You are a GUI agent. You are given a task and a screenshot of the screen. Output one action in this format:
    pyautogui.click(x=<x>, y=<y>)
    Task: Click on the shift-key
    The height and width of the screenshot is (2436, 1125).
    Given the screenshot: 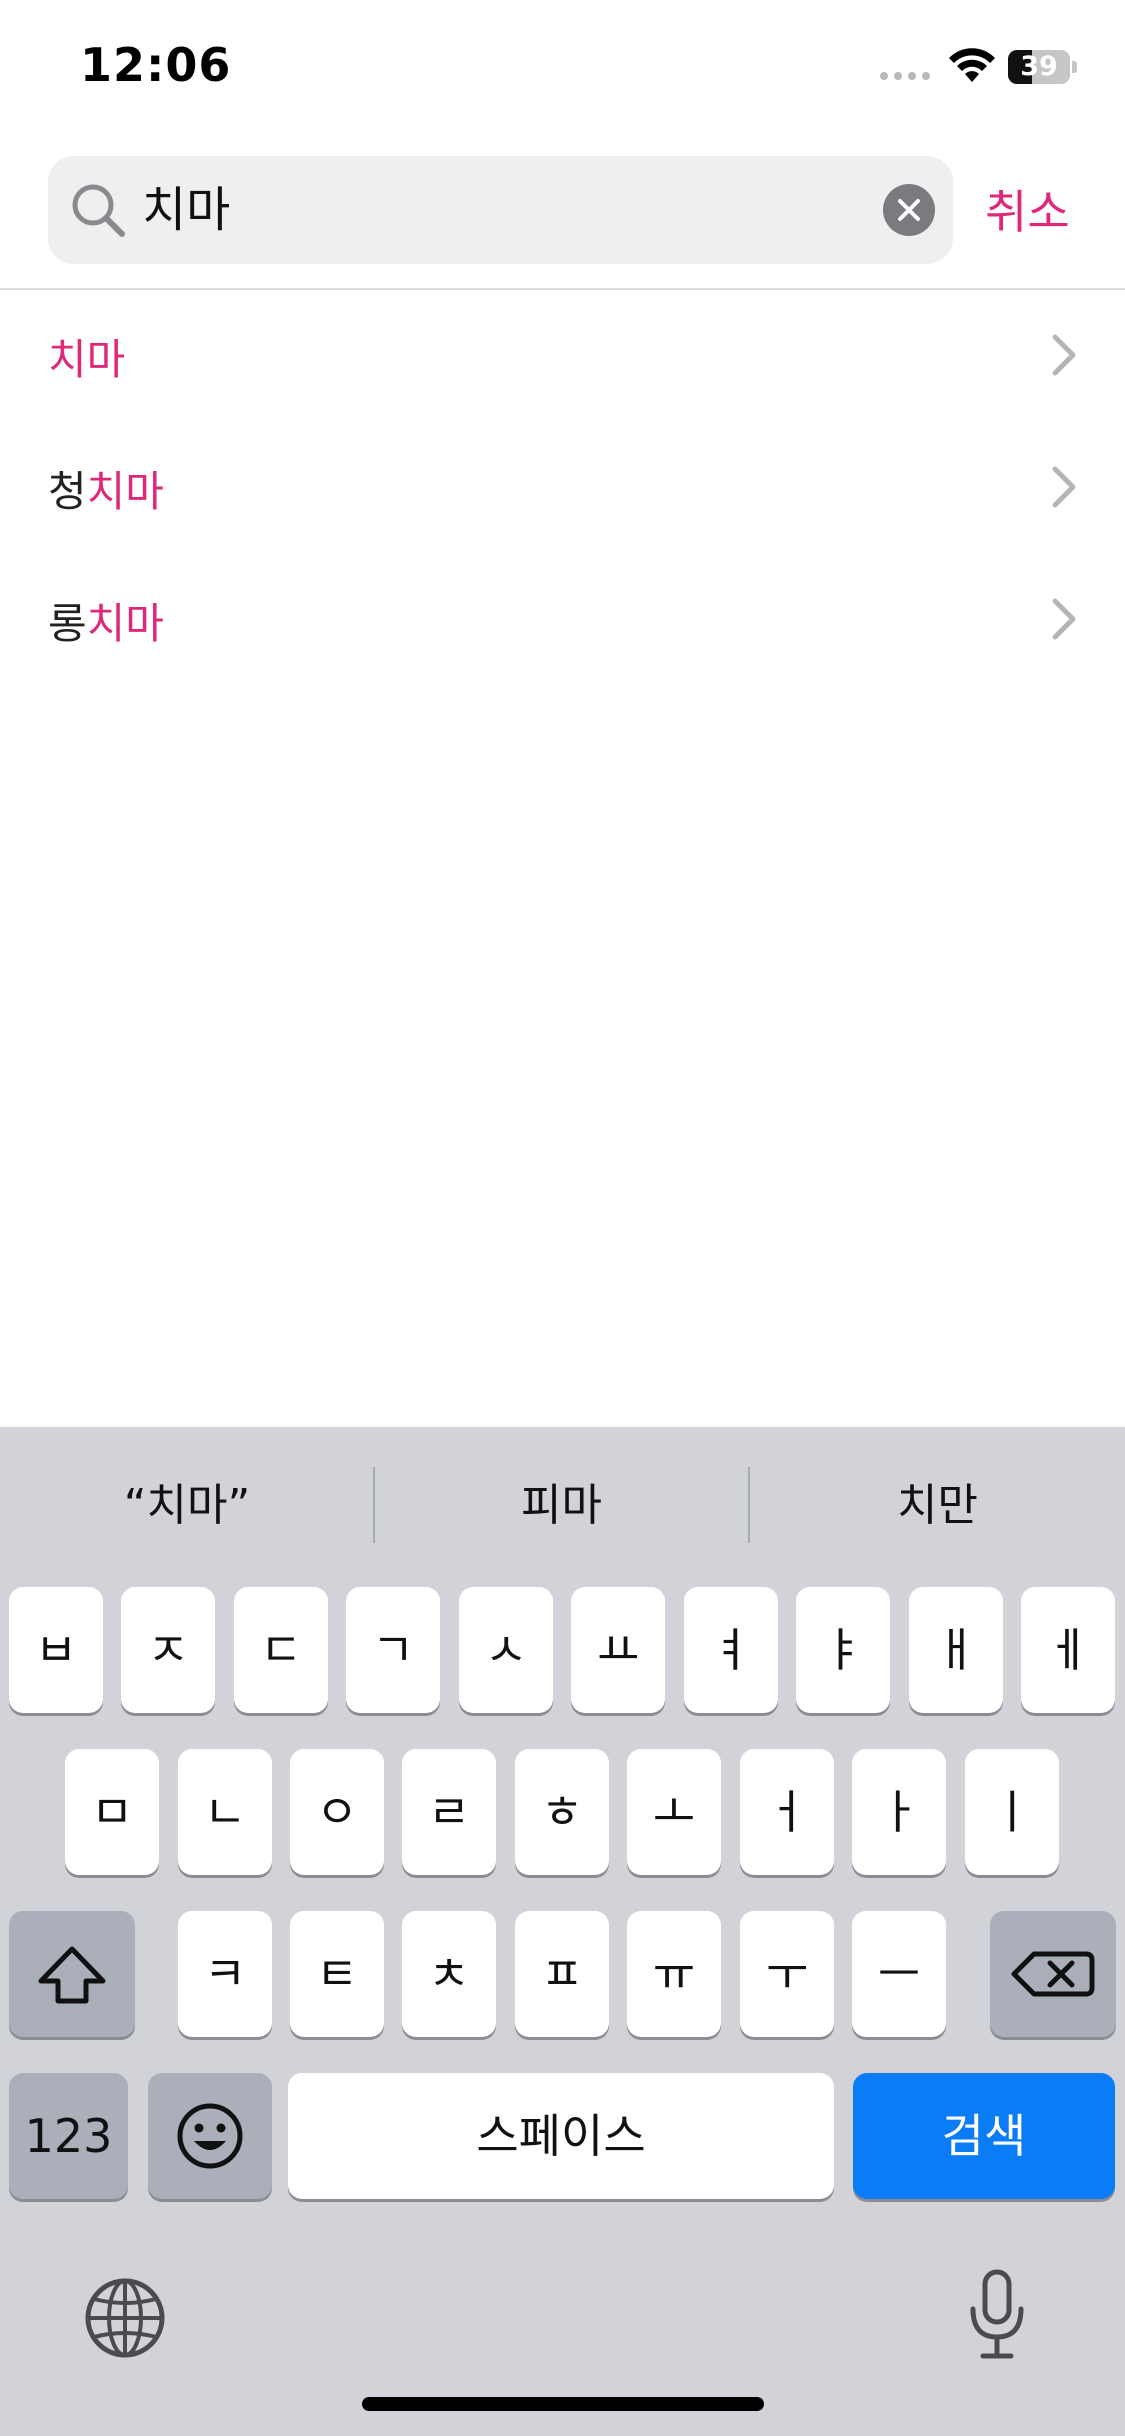 What is the action you would take?
    pyautogui.click(x=72, y=1974)
    